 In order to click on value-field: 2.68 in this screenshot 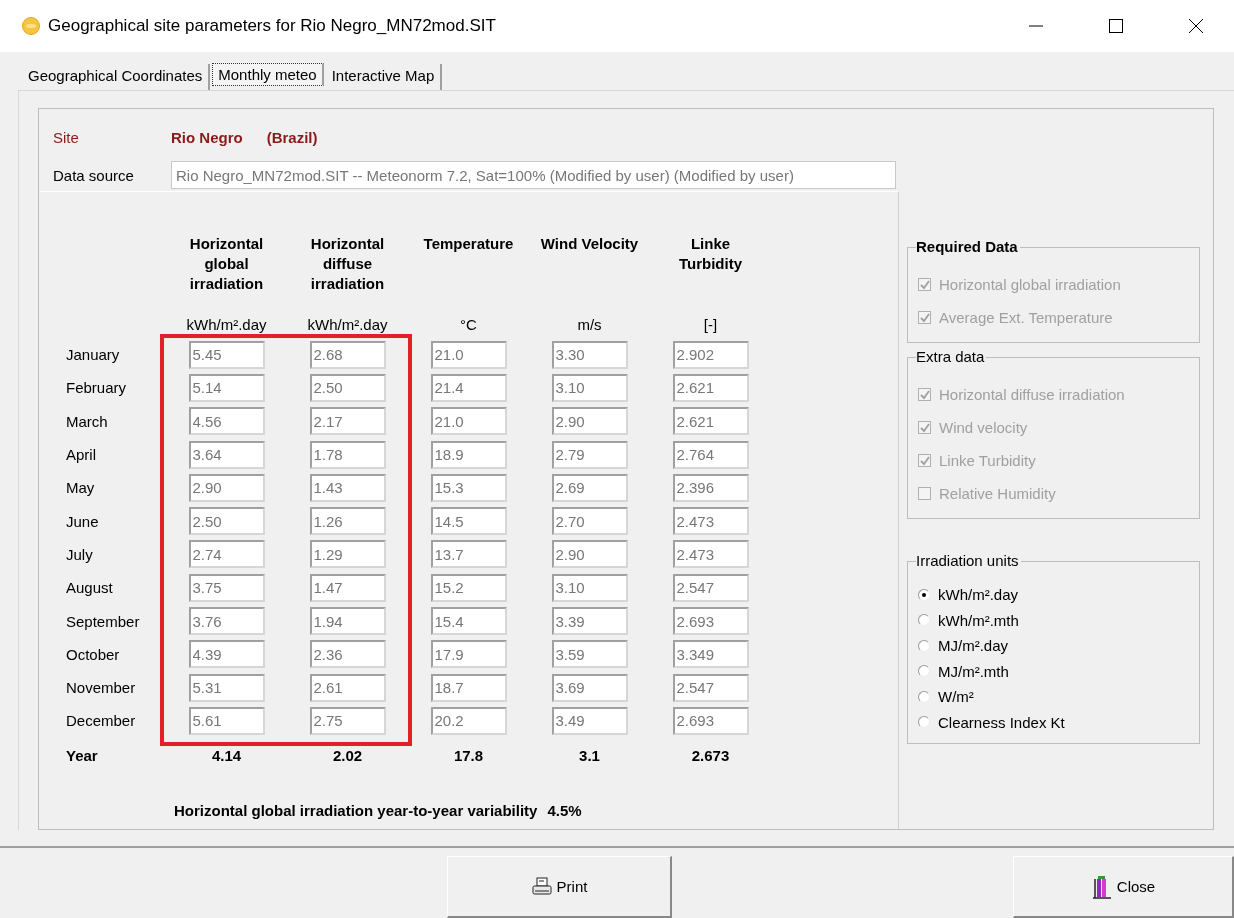, I will do `click(347, 354)`.